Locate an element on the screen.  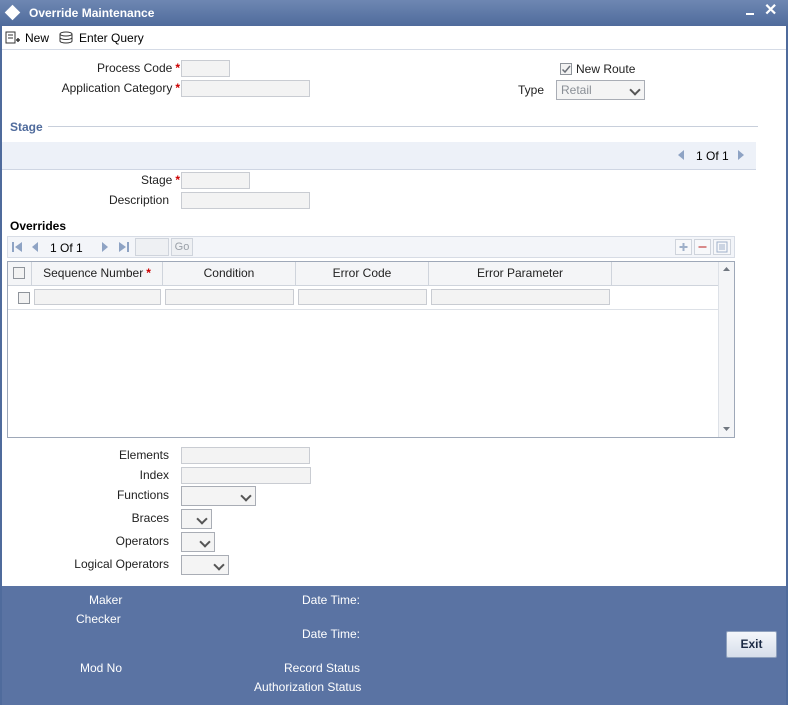
maker-label: Maker is located at coordinates (106, 600).